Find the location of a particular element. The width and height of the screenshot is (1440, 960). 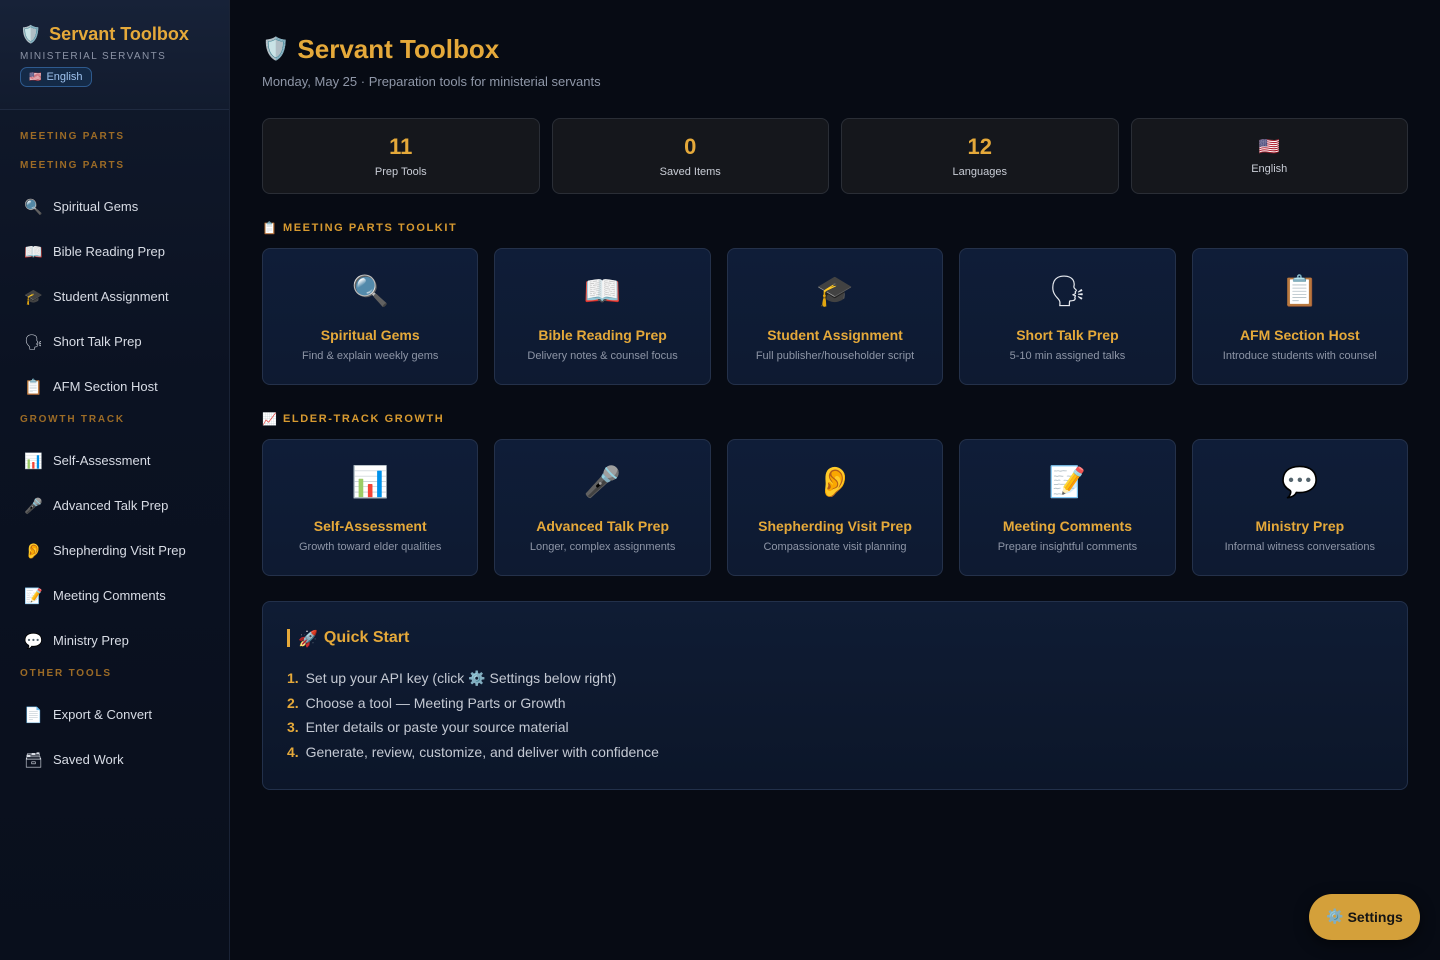

sidebar-item-saved-work: 🗃 Saved Work is located at coordinates (114, 759).